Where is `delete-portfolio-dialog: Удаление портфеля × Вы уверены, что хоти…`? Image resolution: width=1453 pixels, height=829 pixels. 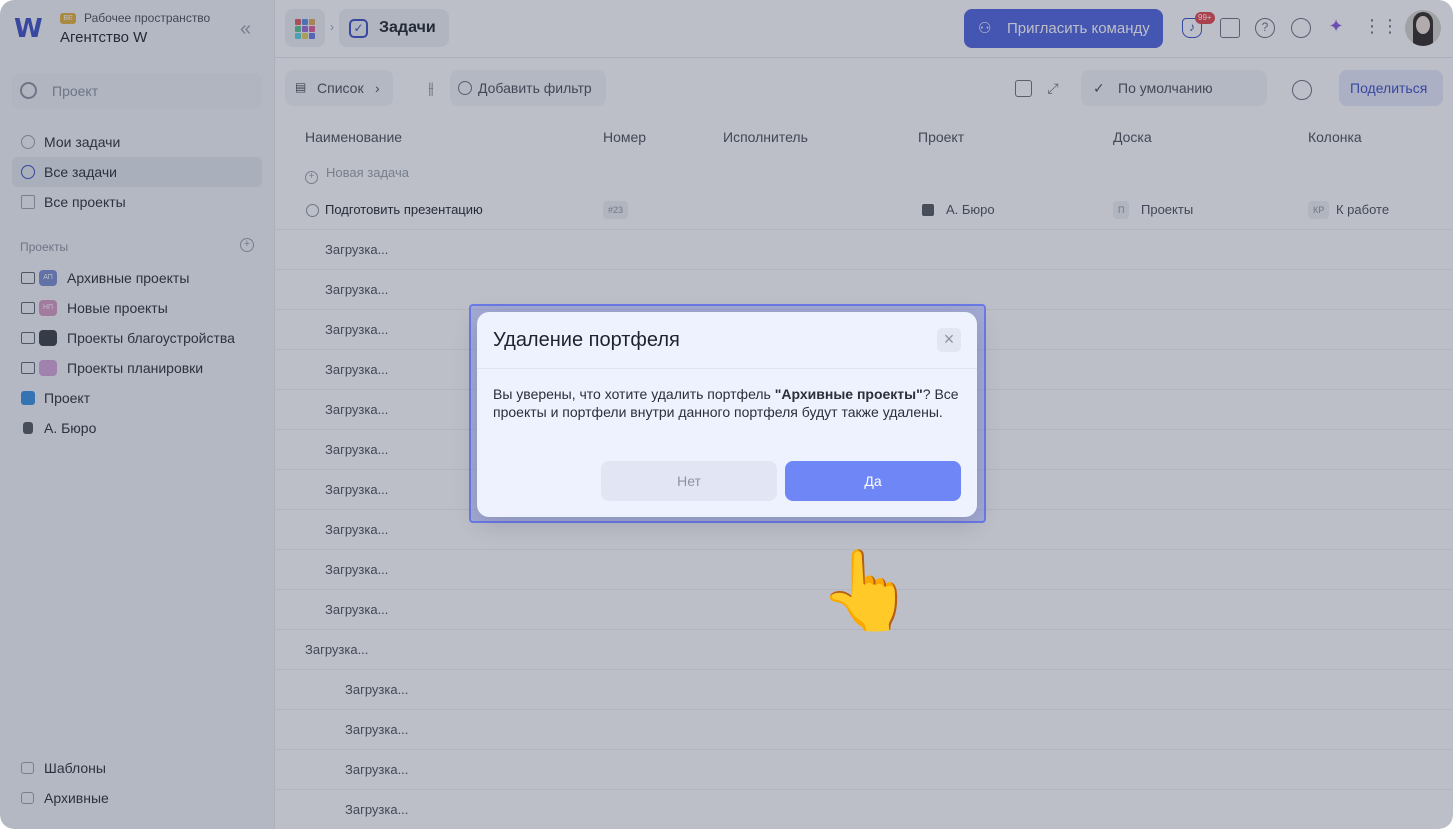 delete-portfolio-dialog: Удаление портфеля × Вы уверены, что хоти… is located at coordinates (727, 414).